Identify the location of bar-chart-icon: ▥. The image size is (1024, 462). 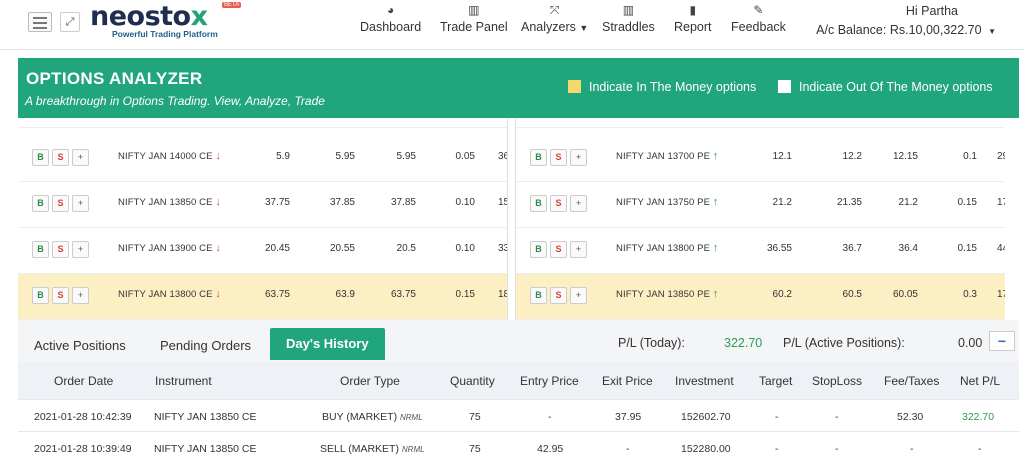
(474, 10).